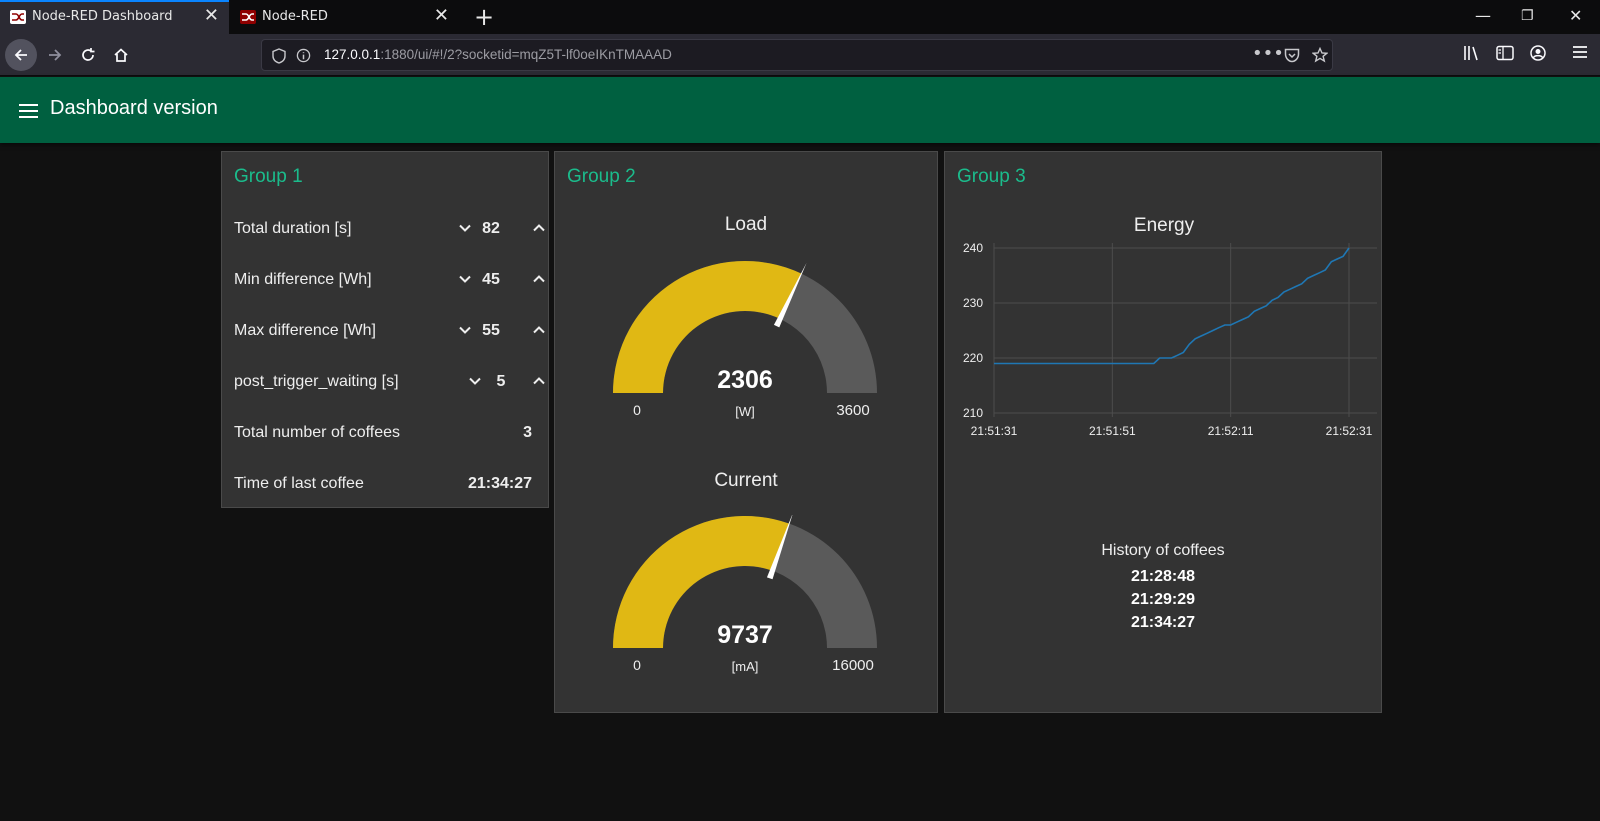  Describe the element at coordinates (352, 54) in the screenshot. I see `url-host: 127.0.0.1` at that location.